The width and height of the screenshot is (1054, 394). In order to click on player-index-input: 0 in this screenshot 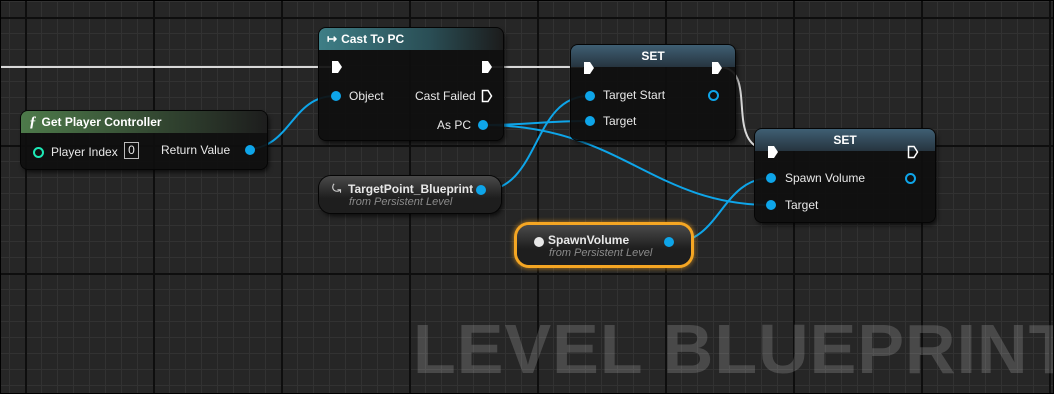, I will do `click(131, 150)`.